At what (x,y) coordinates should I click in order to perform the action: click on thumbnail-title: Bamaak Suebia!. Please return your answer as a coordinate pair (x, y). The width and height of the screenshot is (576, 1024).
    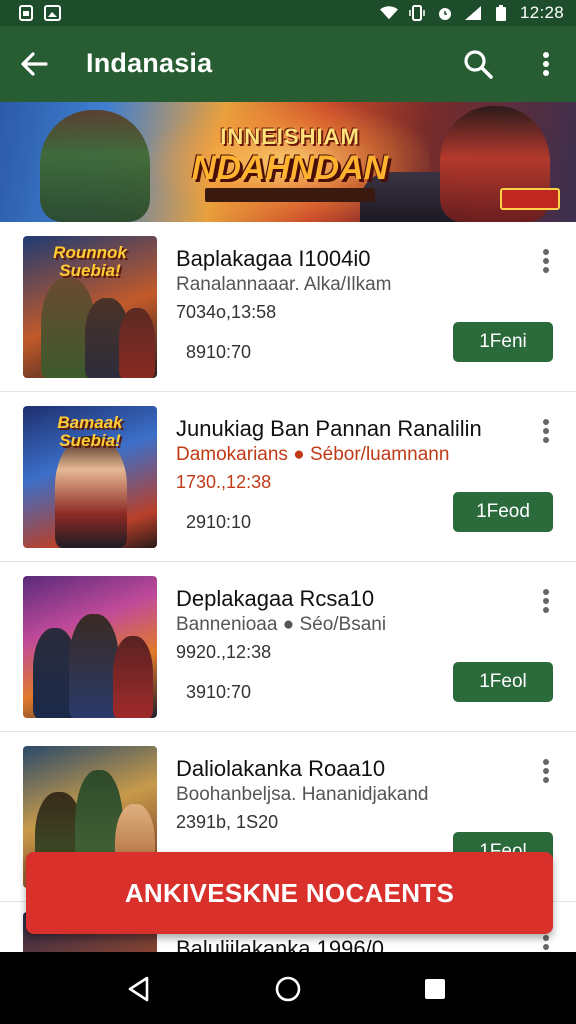
    Looking at the image, I should click on (90, 431).